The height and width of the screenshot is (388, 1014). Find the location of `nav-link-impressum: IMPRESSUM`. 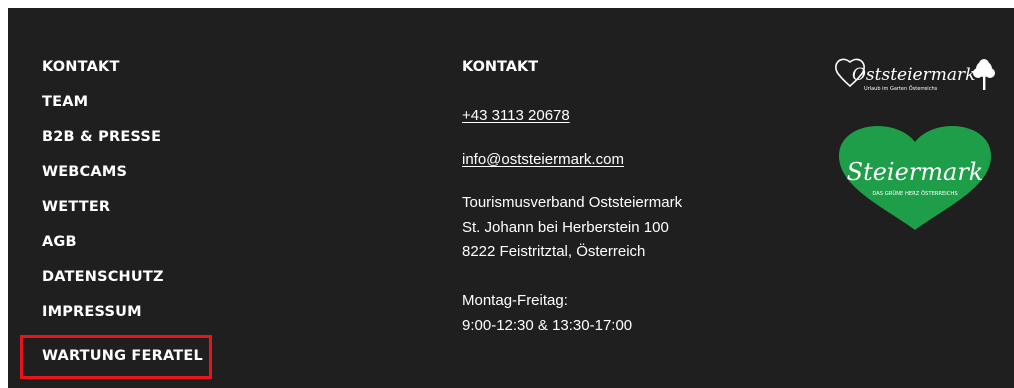

nav-link-impressum: IMPRESSUM is located at coordinates (92, 312).